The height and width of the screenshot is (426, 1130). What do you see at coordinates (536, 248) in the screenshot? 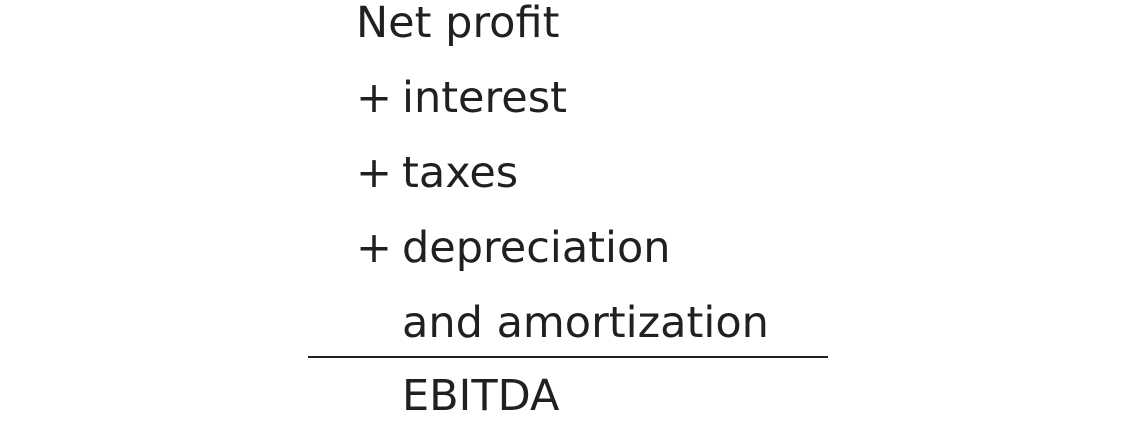
I see `depreciation-term: depreciation` at bounding box center [536, 248].